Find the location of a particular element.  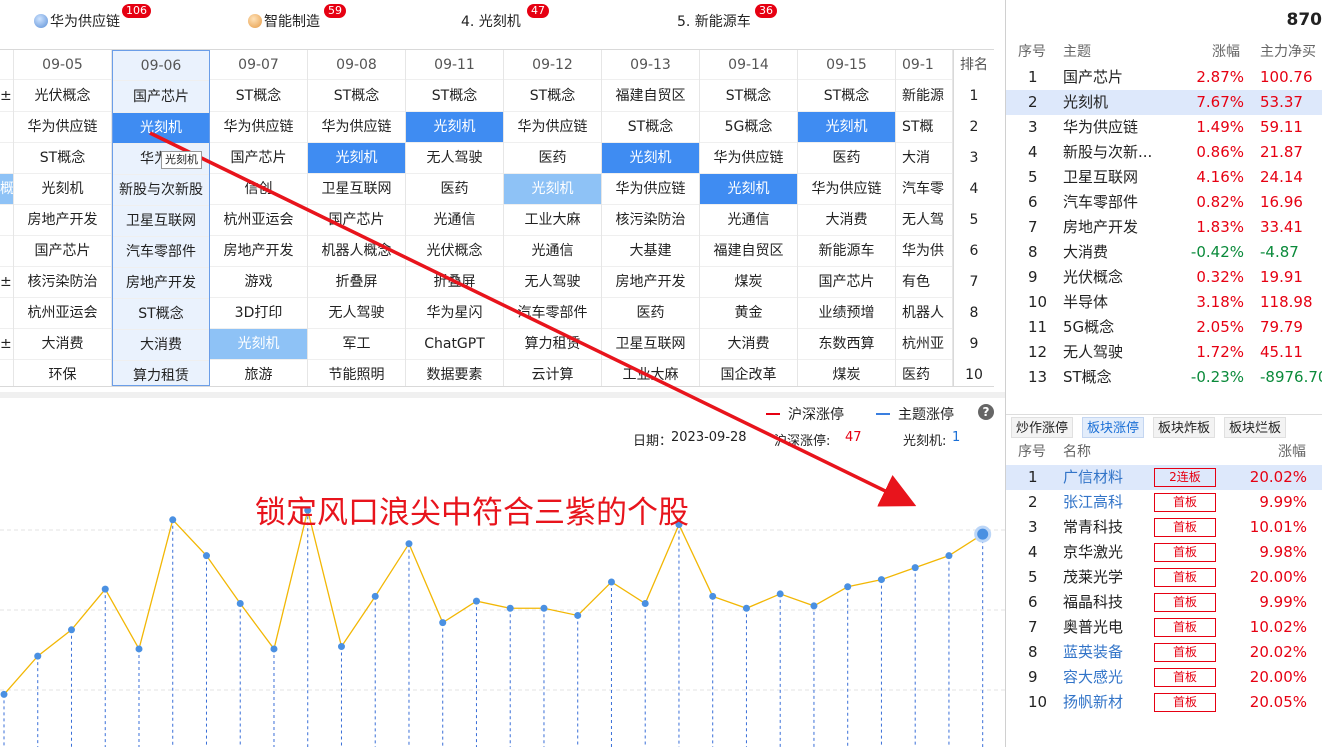

stock-table-row: 5 茂莱光学 首板 20.00% is located at coordinates (1164, 577).